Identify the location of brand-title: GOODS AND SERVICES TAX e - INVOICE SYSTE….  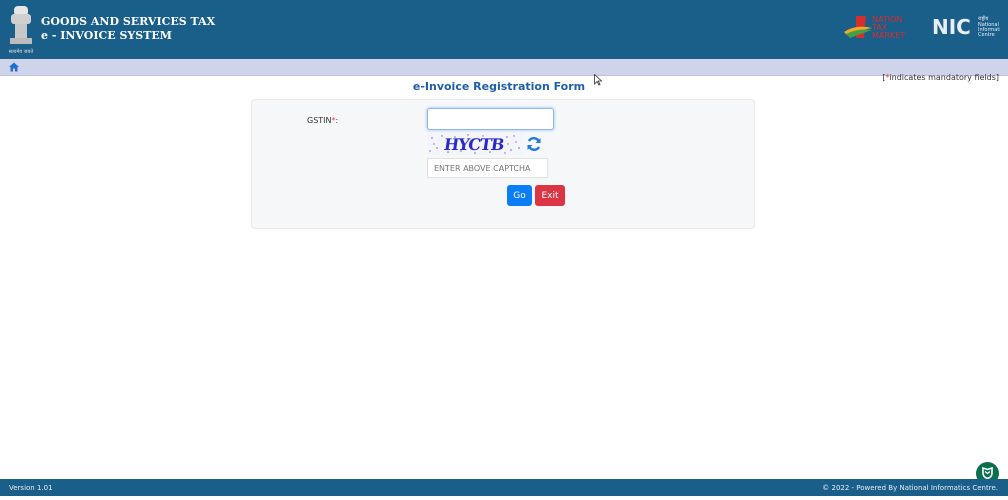
(128, 29).